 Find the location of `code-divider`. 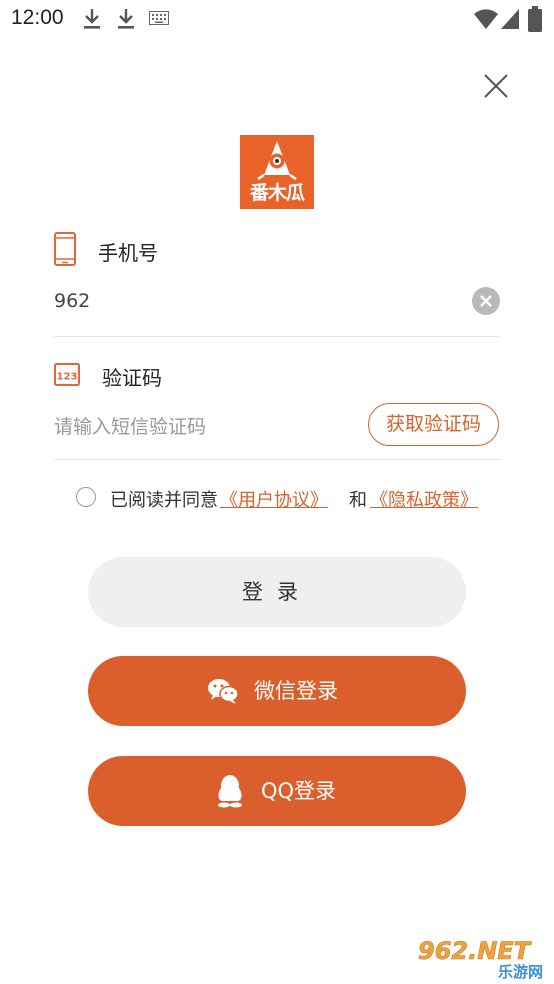

code-divider is located at coordinates (277, 459).